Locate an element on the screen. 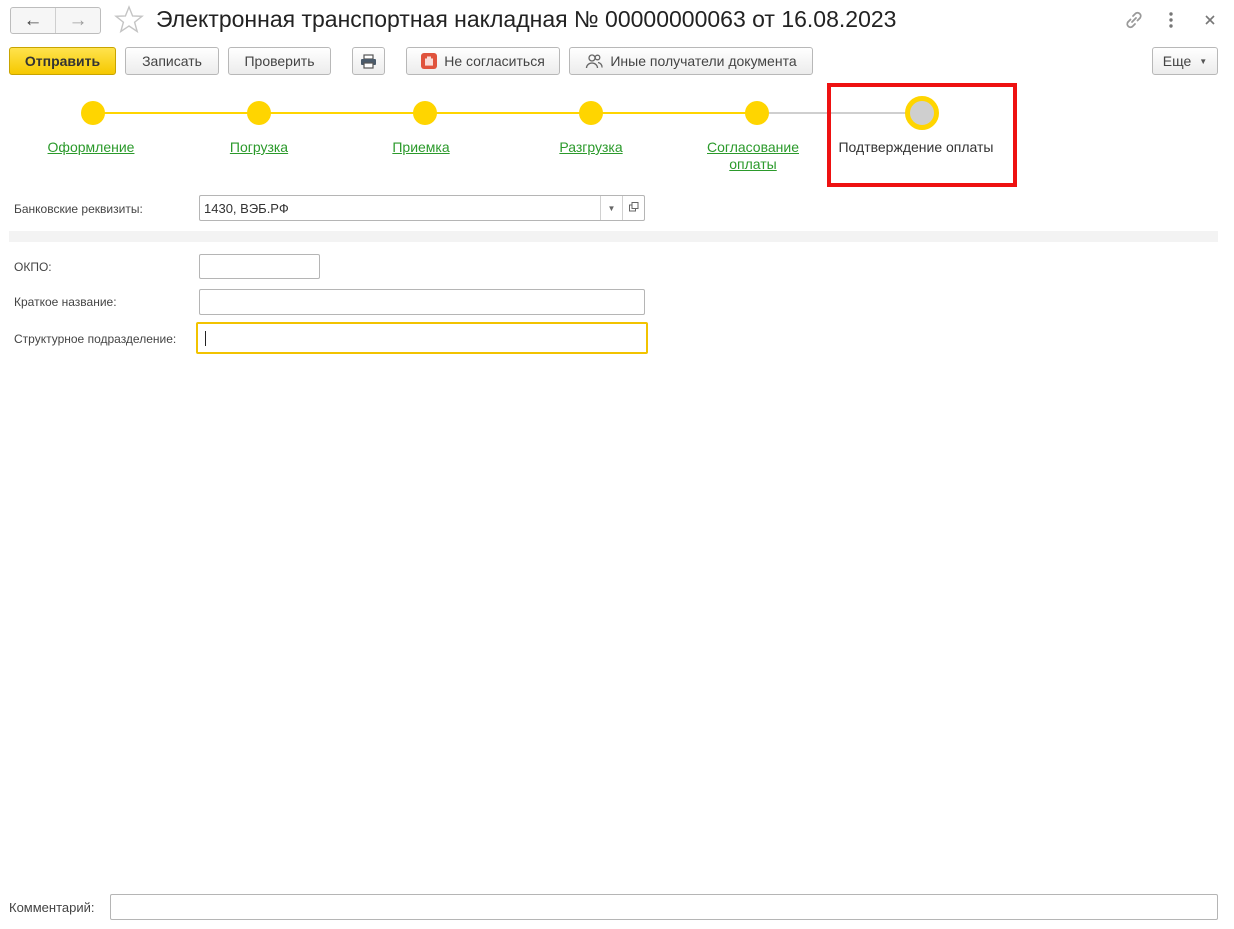  bank-details-field: 1430, ВЭБ.РФ ▼ is located at coordinates (422, 208).